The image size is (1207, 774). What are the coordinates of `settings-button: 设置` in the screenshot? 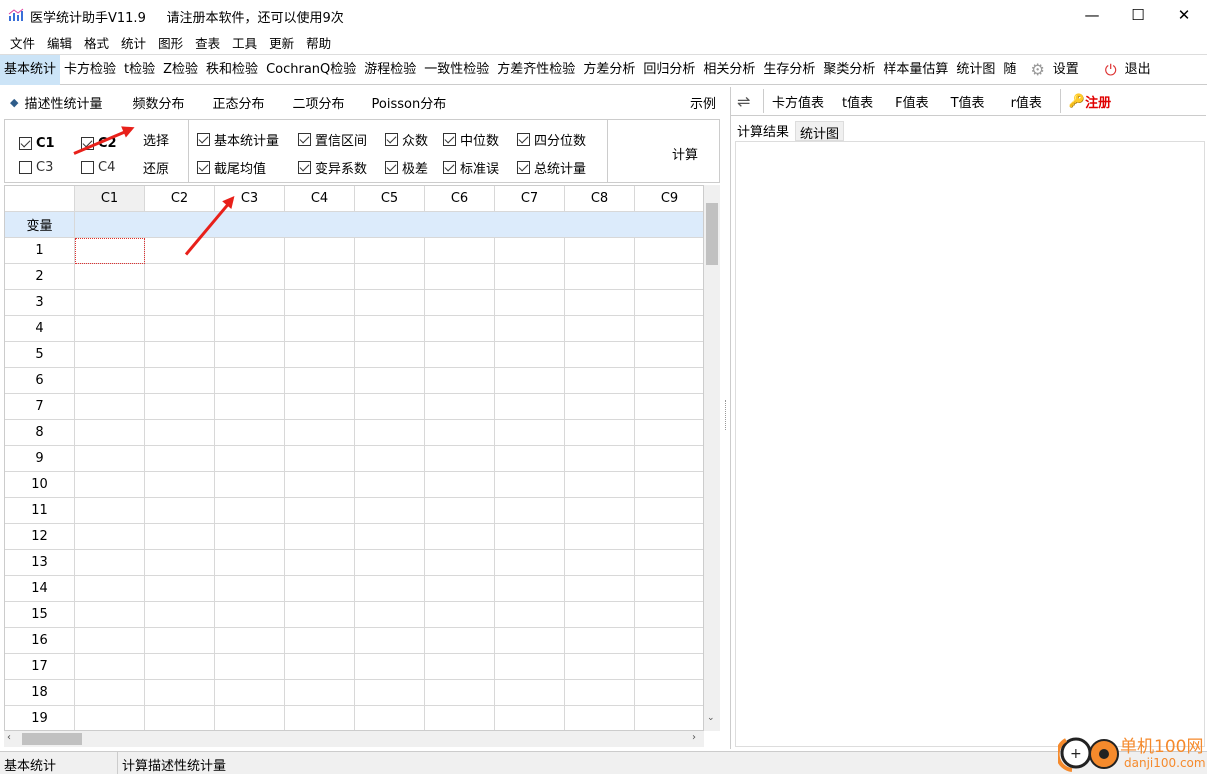 It's located at (1066, 70).